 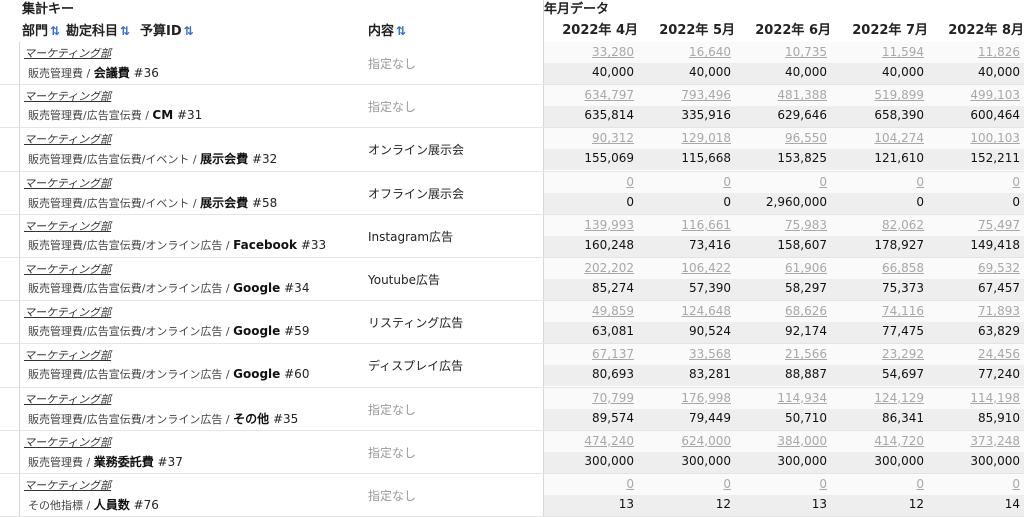 I want to click on budget-value: 152,211, so click(x=975, y=158).